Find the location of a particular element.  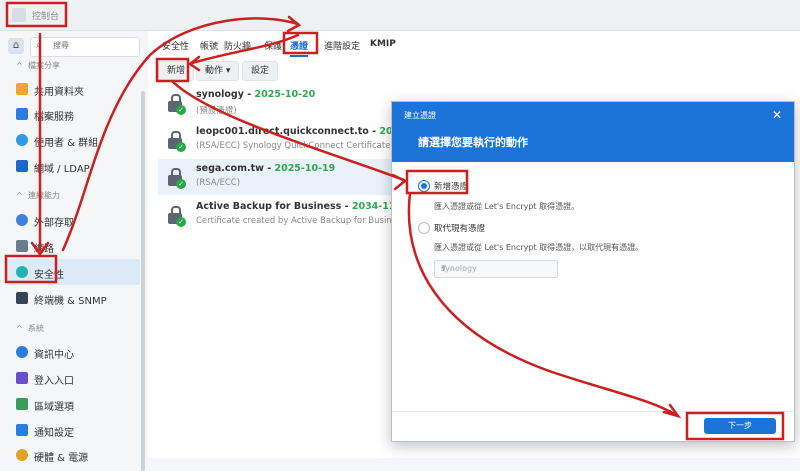

section-header: ^ 檔案分享 is located at coordinates (38, 65).